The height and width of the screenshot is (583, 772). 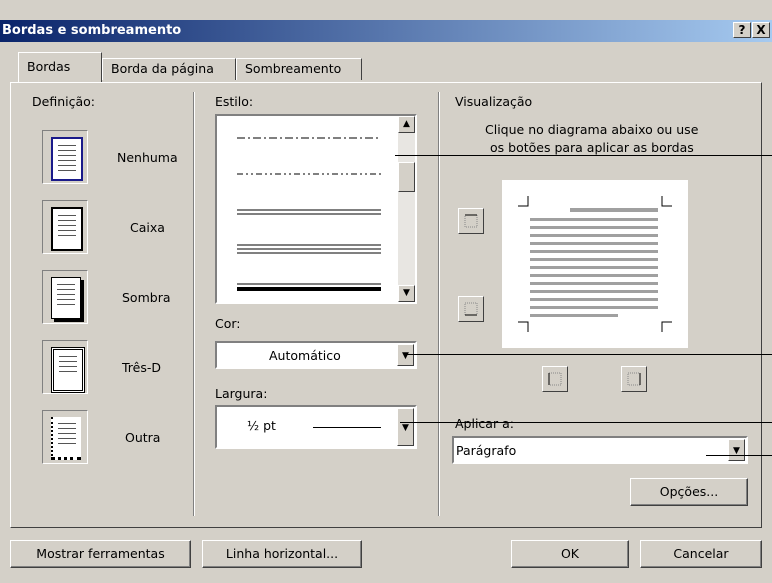 I want to click on setting-none-button, so click(x=65, y=157).